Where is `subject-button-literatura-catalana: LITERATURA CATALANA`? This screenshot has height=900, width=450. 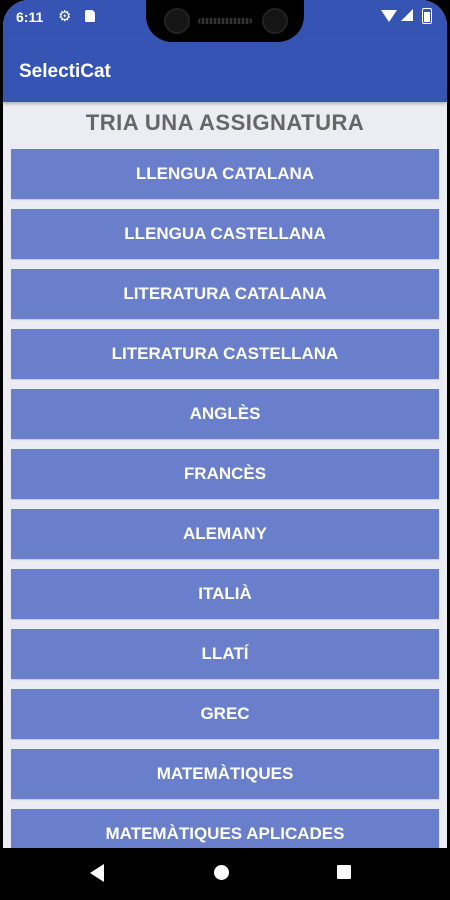
subject-button-literatura-catalana: LITERATURA CATALANA is located at coordinates (225, 294).